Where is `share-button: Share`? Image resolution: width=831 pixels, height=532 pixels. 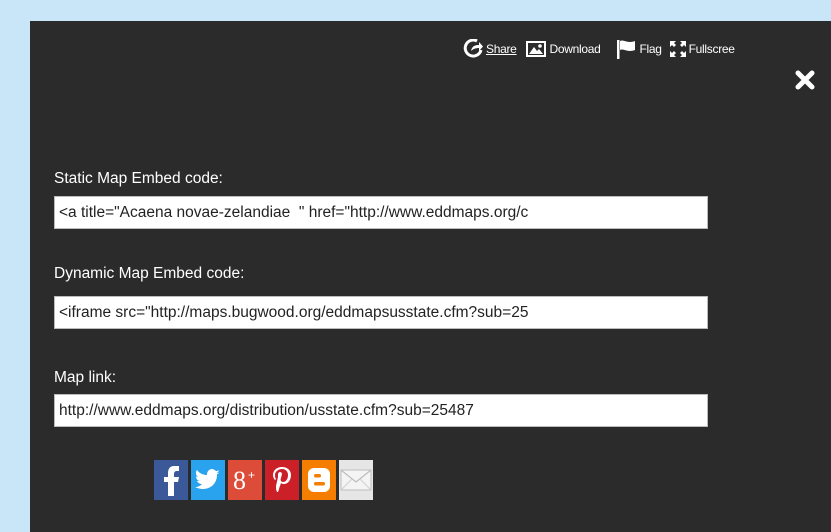 share-button: Share is located at coordinates (489, 49).